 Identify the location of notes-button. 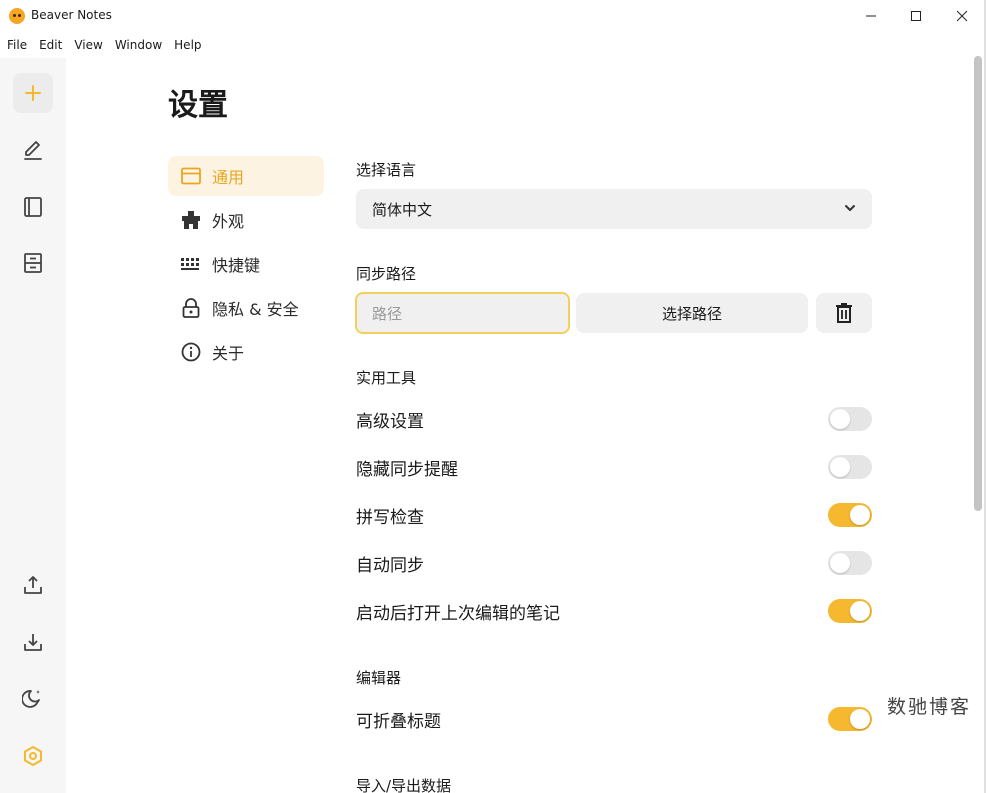
(33, 150).